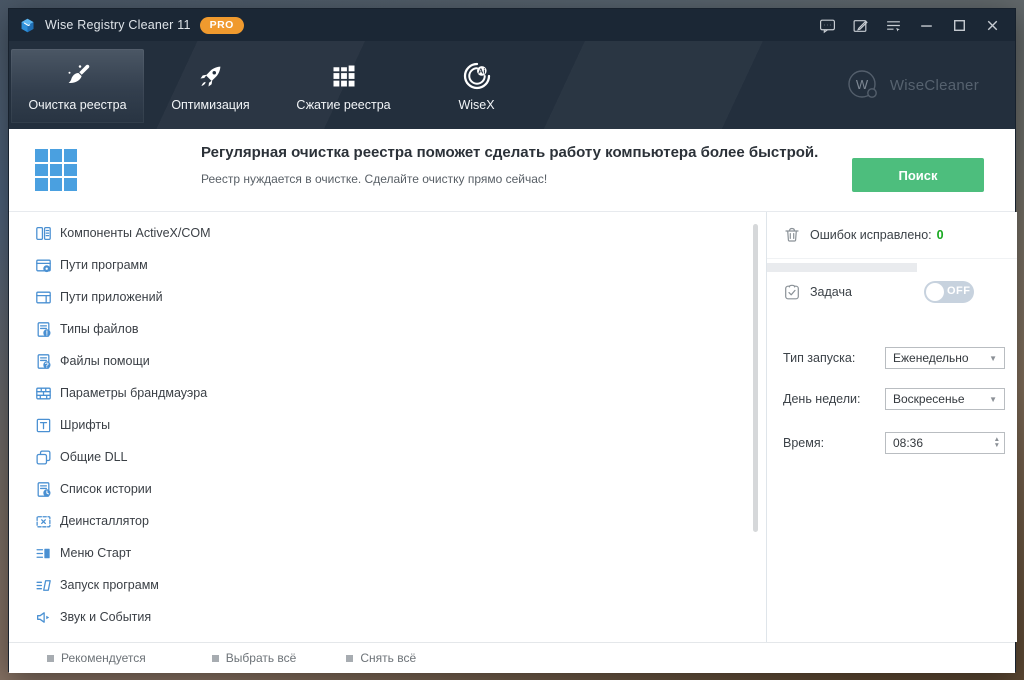 The image size is (1024, 680). Describe the element at coordinates (221, 25) in the screenshot. I see `pro-badge: PRO` at that location.